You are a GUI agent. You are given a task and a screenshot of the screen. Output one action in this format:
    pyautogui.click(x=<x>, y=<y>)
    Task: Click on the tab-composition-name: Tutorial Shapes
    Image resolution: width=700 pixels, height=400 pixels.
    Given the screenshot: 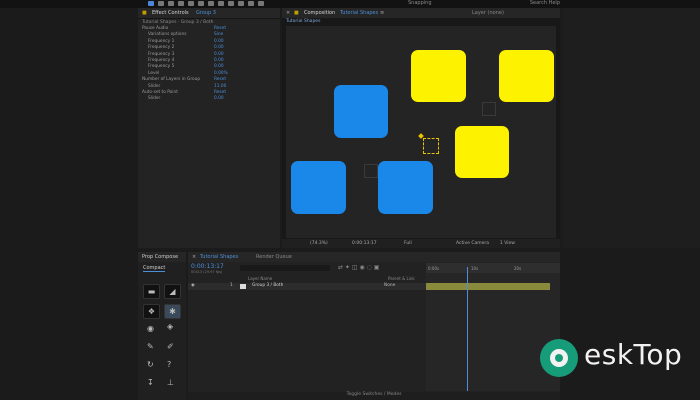 What is the action you would take?
    pyautogui.click(x=359, y=13)
    